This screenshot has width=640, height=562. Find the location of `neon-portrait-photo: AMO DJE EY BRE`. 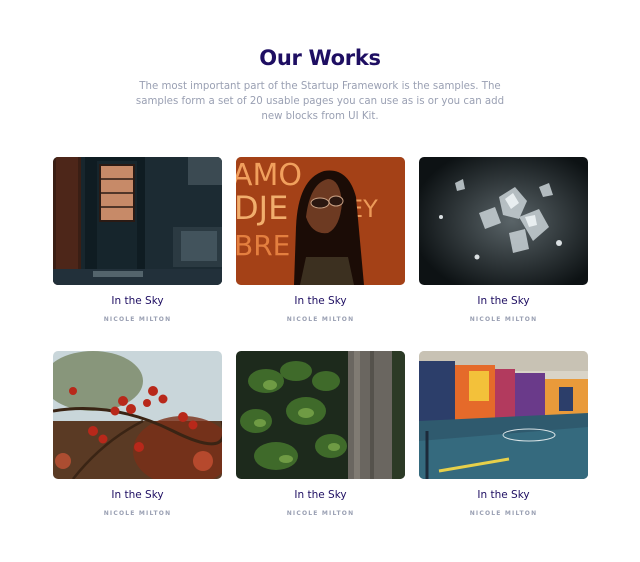

neon-portrait-photo: AMO DJE EY BRE is located at coordinates (320, 221).